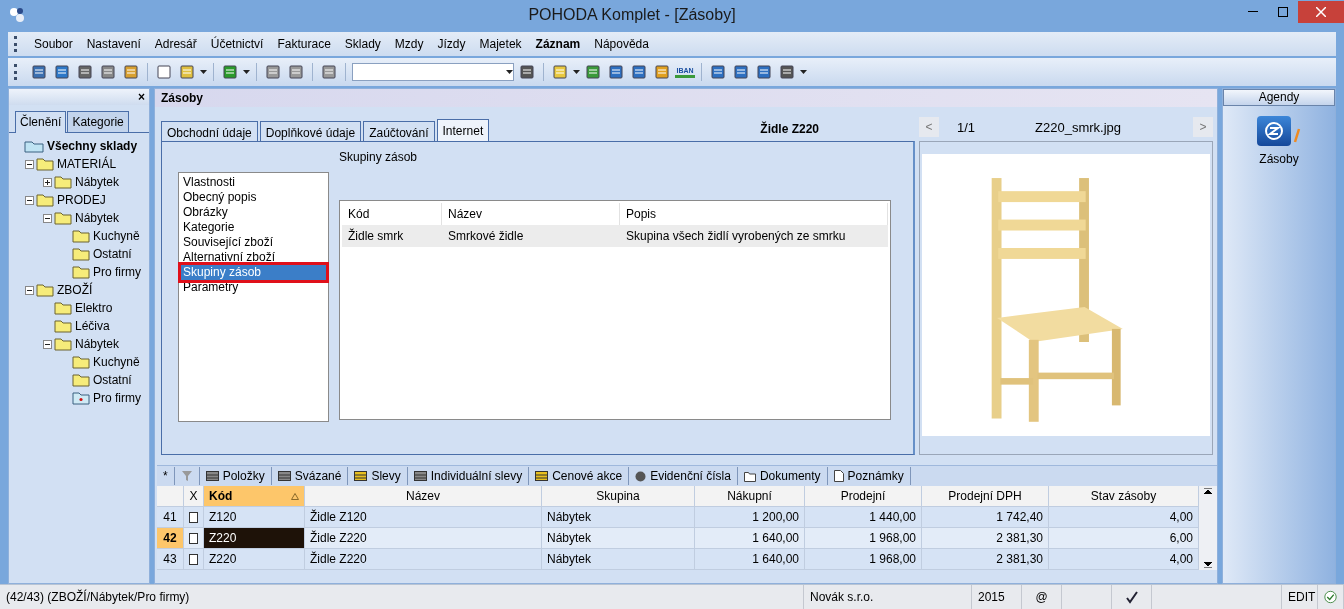  I want to click on tree-item: Všechny sklady, so click(92, 146).